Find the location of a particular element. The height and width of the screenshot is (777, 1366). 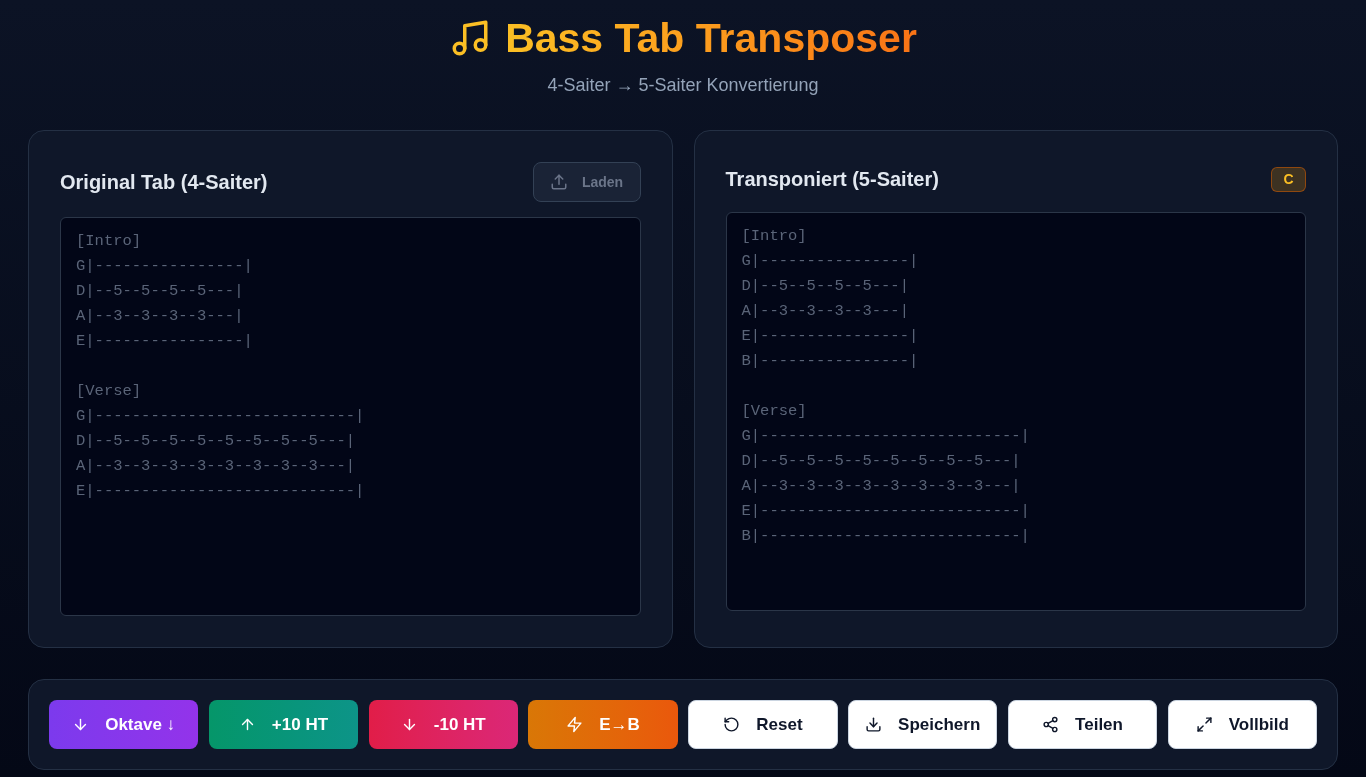

app-subtitle: 4-Saiter → 5-Saiter Konvertierung is located at coordinates (683, 85).